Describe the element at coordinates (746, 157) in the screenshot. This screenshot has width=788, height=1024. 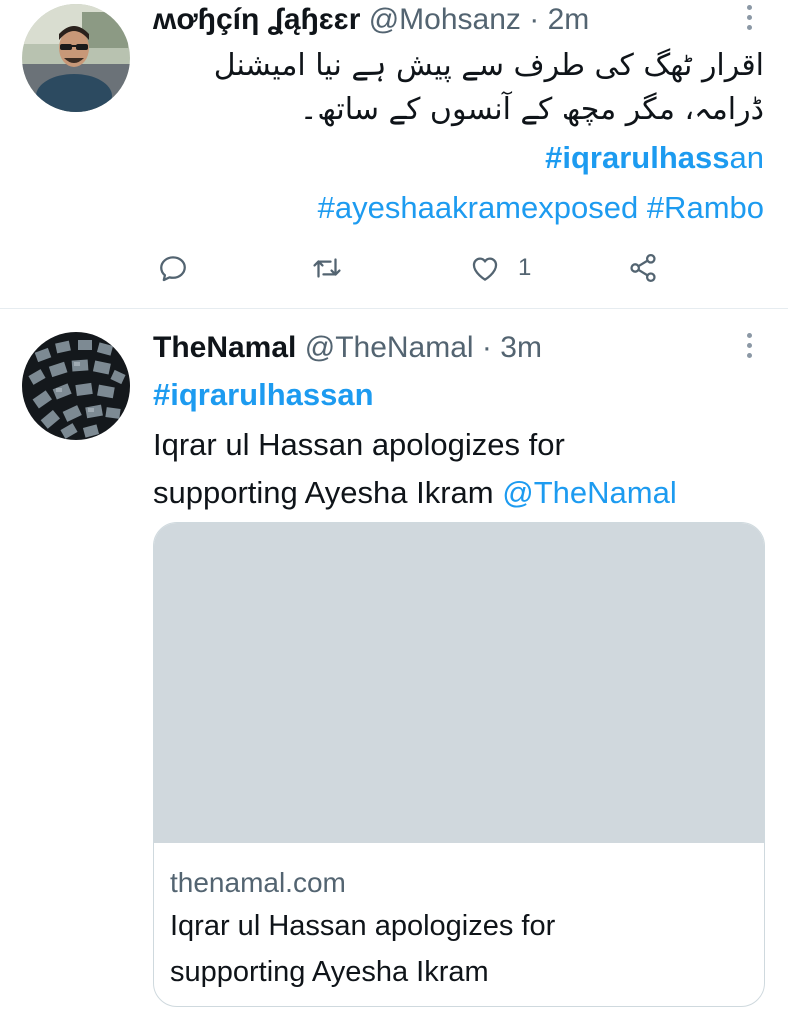
I see `hashtag-rest-part: an` at that location.